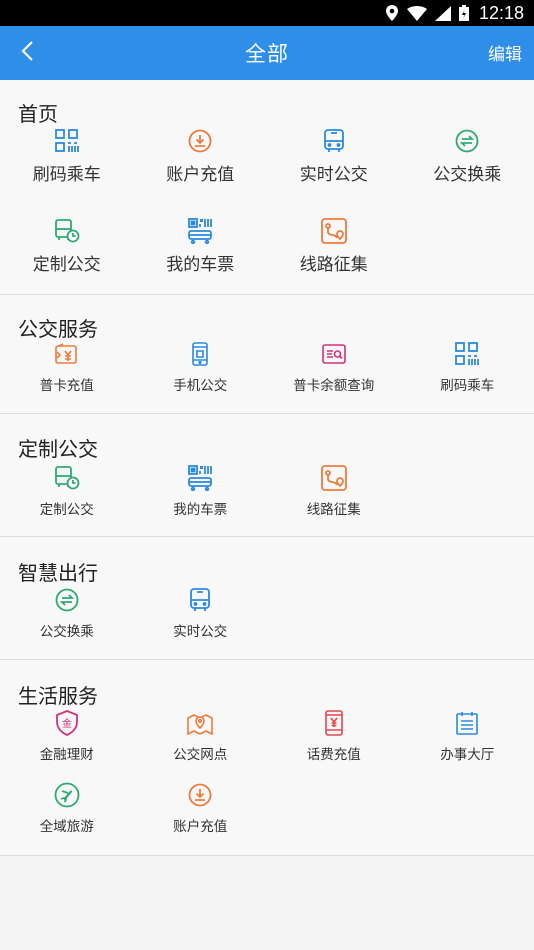 The height and width of the screenshot is (950, 534). What do you see at coordinates (66, 755) in the screenshot?
I see `menu-item-label: 金融理财` at bounding box center [66, 755].